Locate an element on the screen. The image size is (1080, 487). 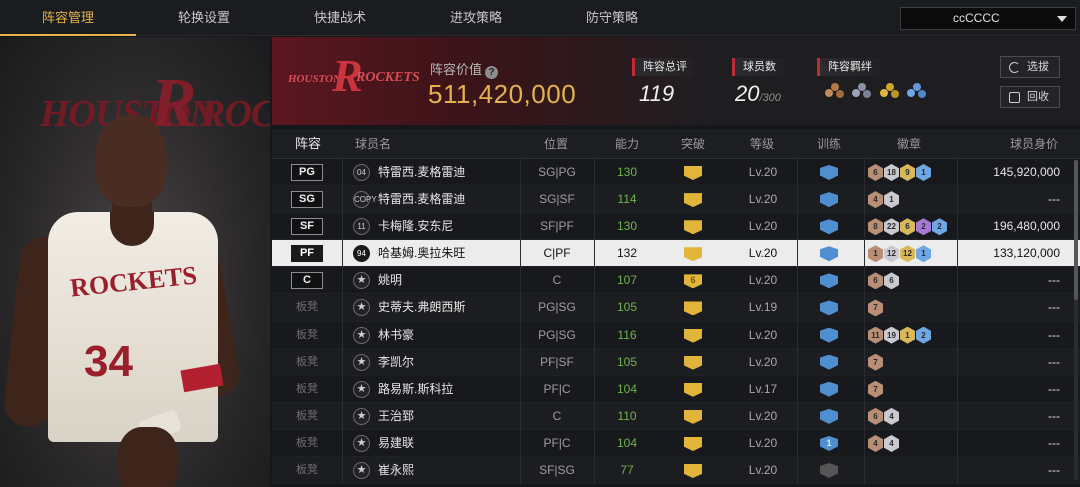
col-rating: 能力 is located at coordinates (627, 144).